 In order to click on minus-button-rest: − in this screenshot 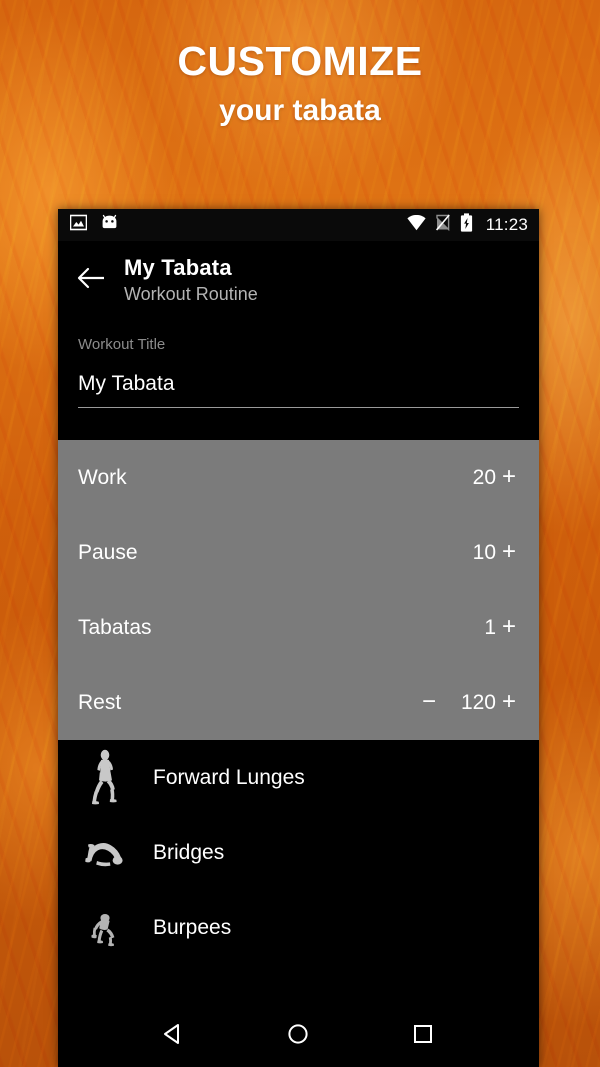, I will do `click(429, 702)`.